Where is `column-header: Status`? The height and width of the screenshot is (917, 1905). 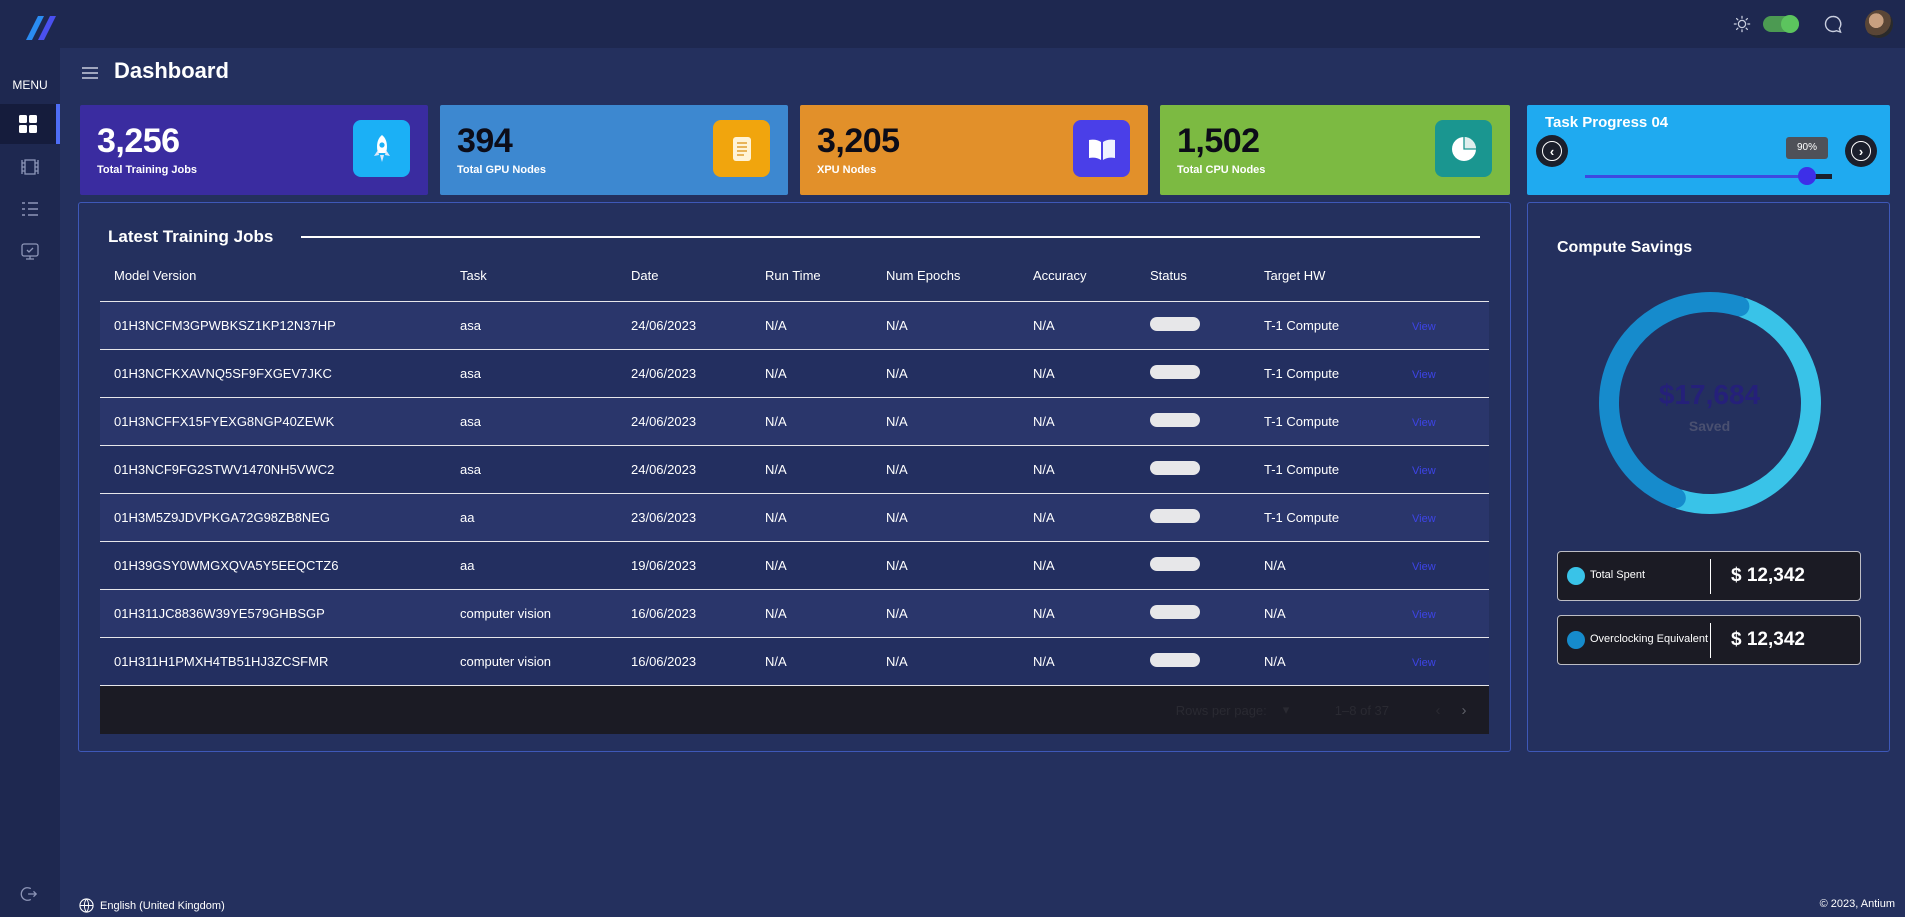
column-header: Status is located at coordinates (1207, 275).